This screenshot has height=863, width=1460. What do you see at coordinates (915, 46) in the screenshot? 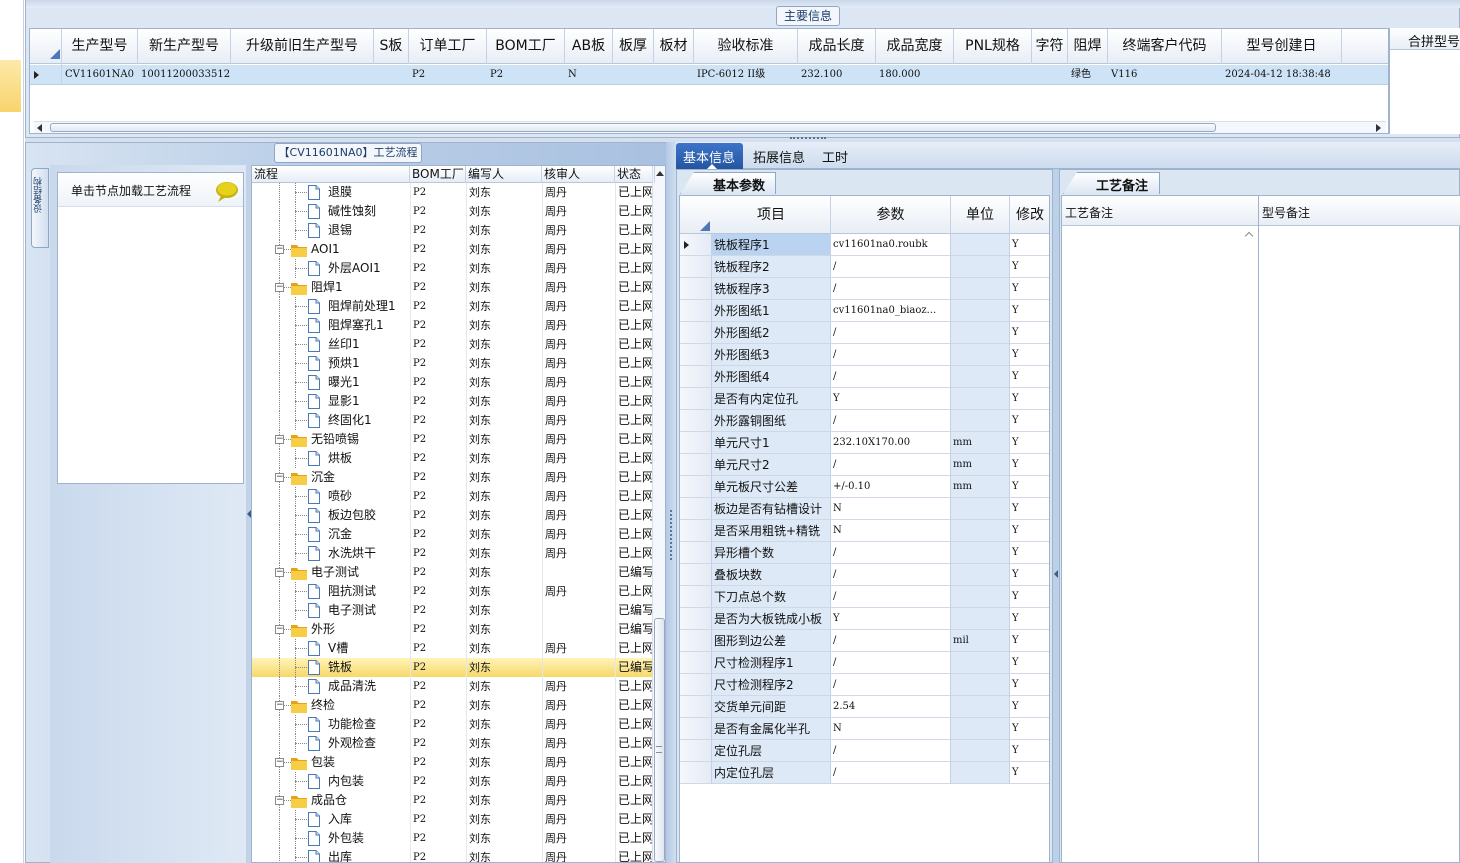
I see `main-grid-col-header: 成品宽度` at bounding box center [915, 46].